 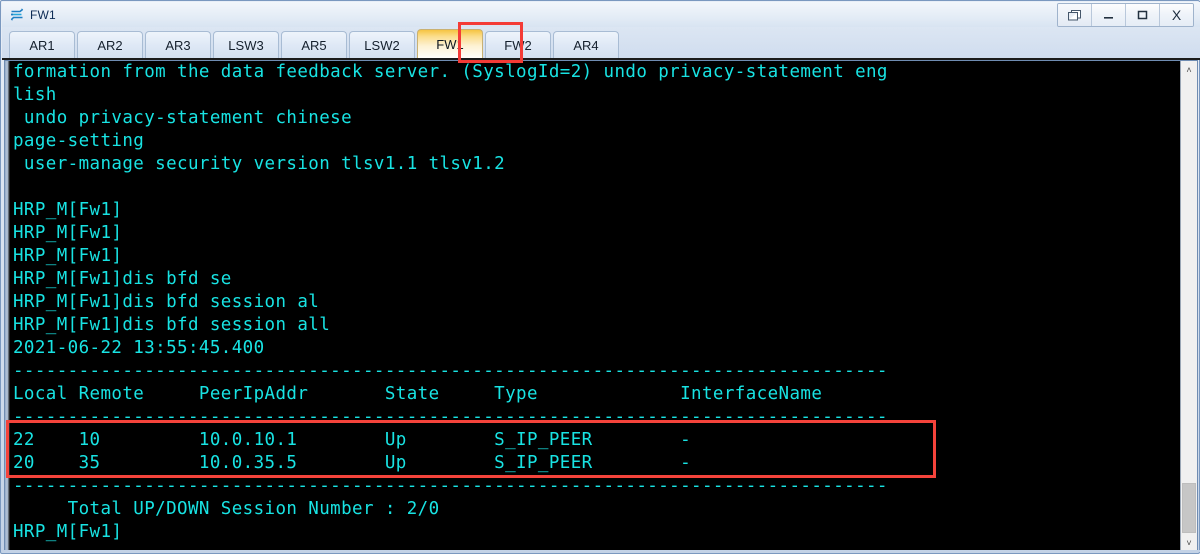 I want to click on tab-label: AR5, so click(x=314, y=45).